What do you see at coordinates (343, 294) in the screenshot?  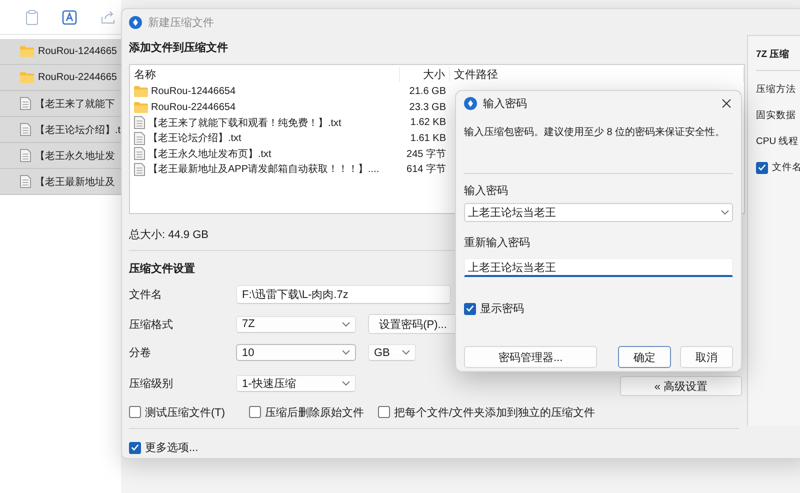 I see `filename-field: F:\迅雷下载\L-肉肉.7z` at bounding box center [343, 294].